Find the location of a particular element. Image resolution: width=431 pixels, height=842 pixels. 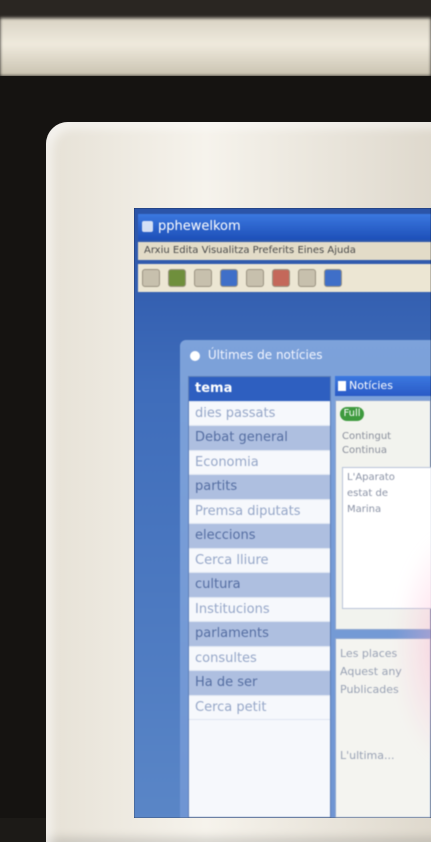

topic-list-header: tema is located at coordinates (259, 389).